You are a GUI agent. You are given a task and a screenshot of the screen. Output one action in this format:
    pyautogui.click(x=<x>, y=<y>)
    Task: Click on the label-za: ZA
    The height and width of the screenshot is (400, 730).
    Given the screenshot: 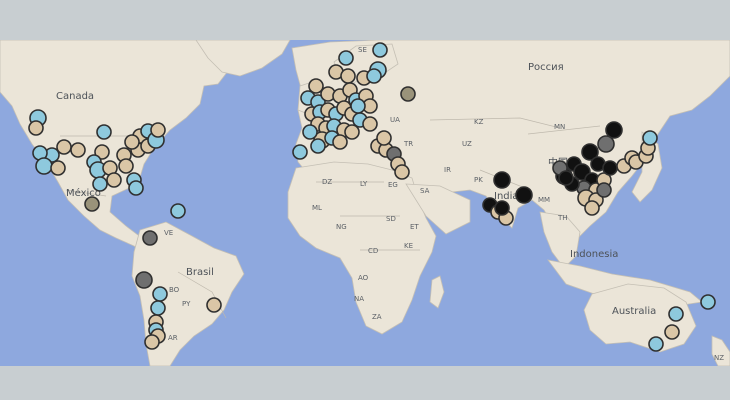 What is the action you would take?
    pyautogui.click(x=377, y=317)
    